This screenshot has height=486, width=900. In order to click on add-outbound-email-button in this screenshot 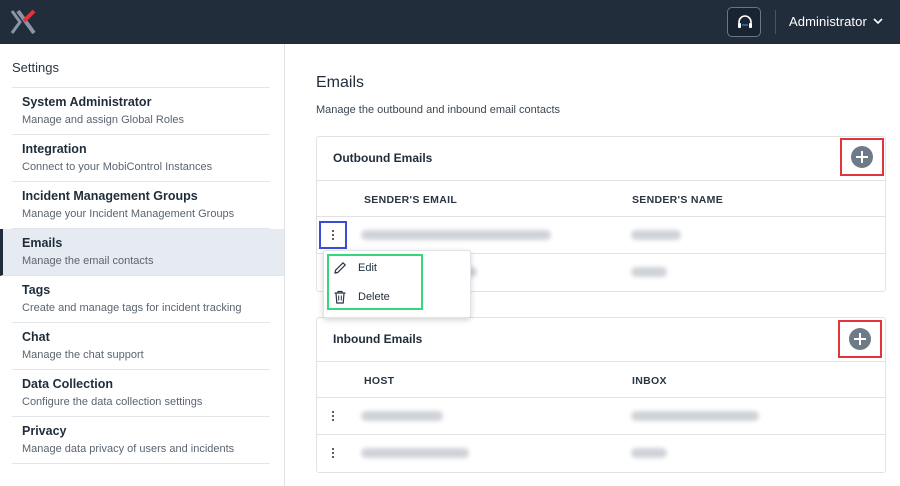, I will do `click(862, 157)`.